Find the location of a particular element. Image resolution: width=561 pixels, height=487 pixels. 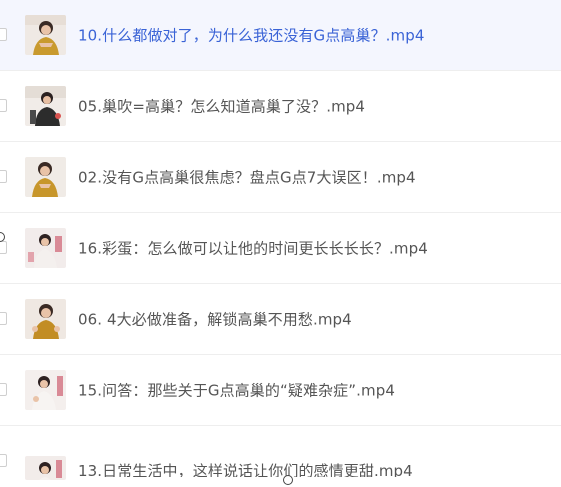

file-row: 15.问答：那些关于G点高巢的“疑难杂症”.mp4 is located at coordinates (280, 390).